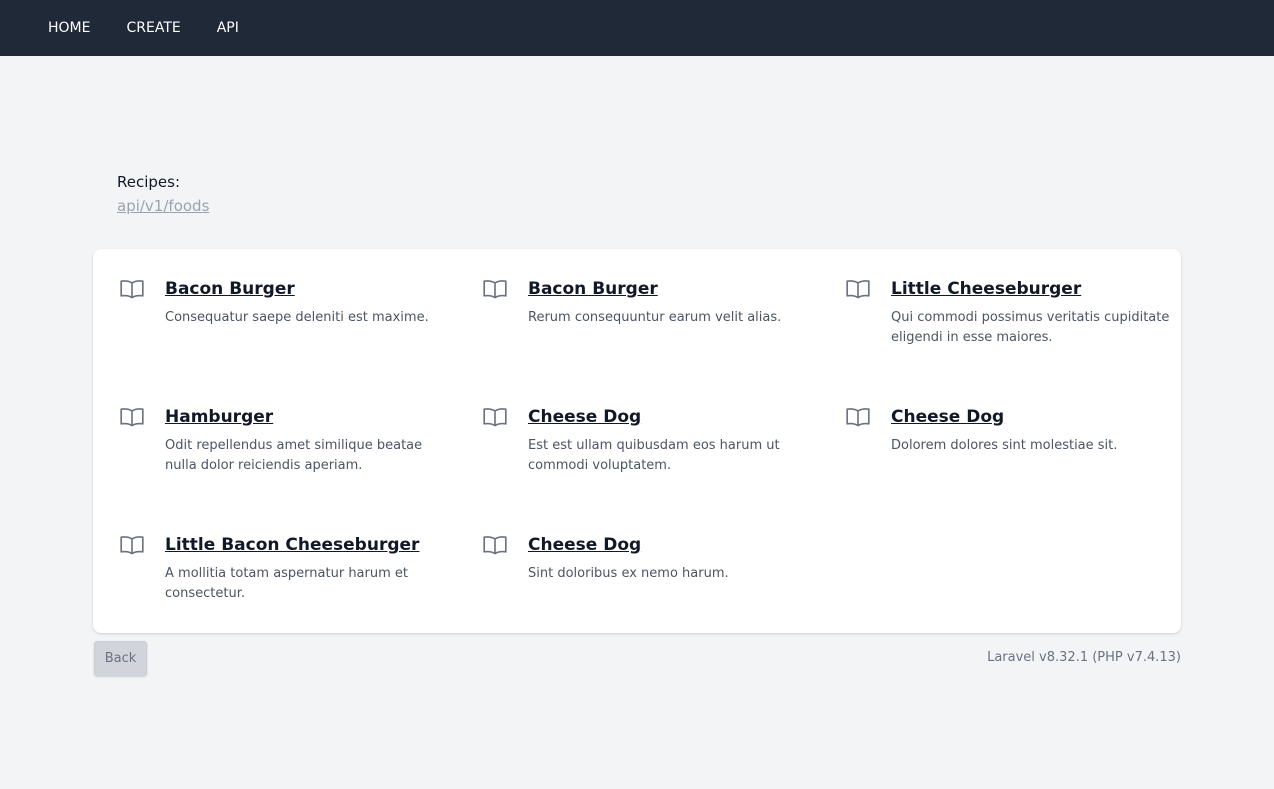  What do you see at coordinates (628, 573) in the screenshot?
I see `recipe-description: Sint doloribus ex nemo harum.` at bounding box center [628, 573].